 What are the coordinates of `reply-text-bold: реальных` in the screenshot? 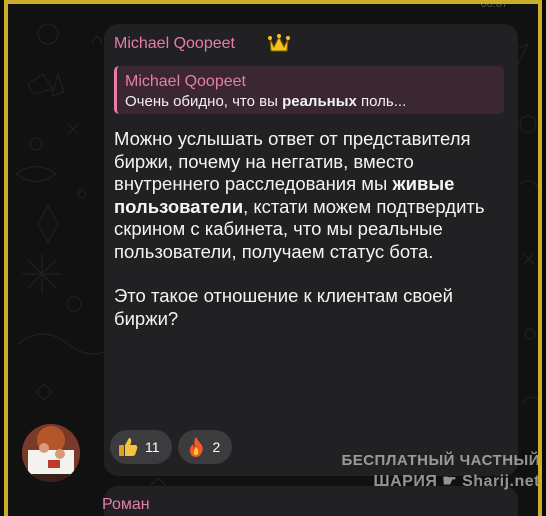 It's located at (319, 101).